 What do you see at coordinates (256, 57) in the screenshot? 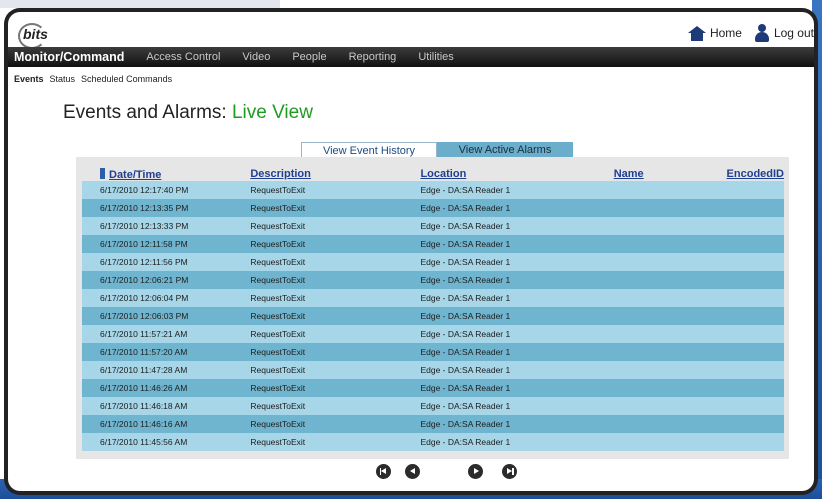
I see `nav-item-video: Video` at bounding box center [256, 57].